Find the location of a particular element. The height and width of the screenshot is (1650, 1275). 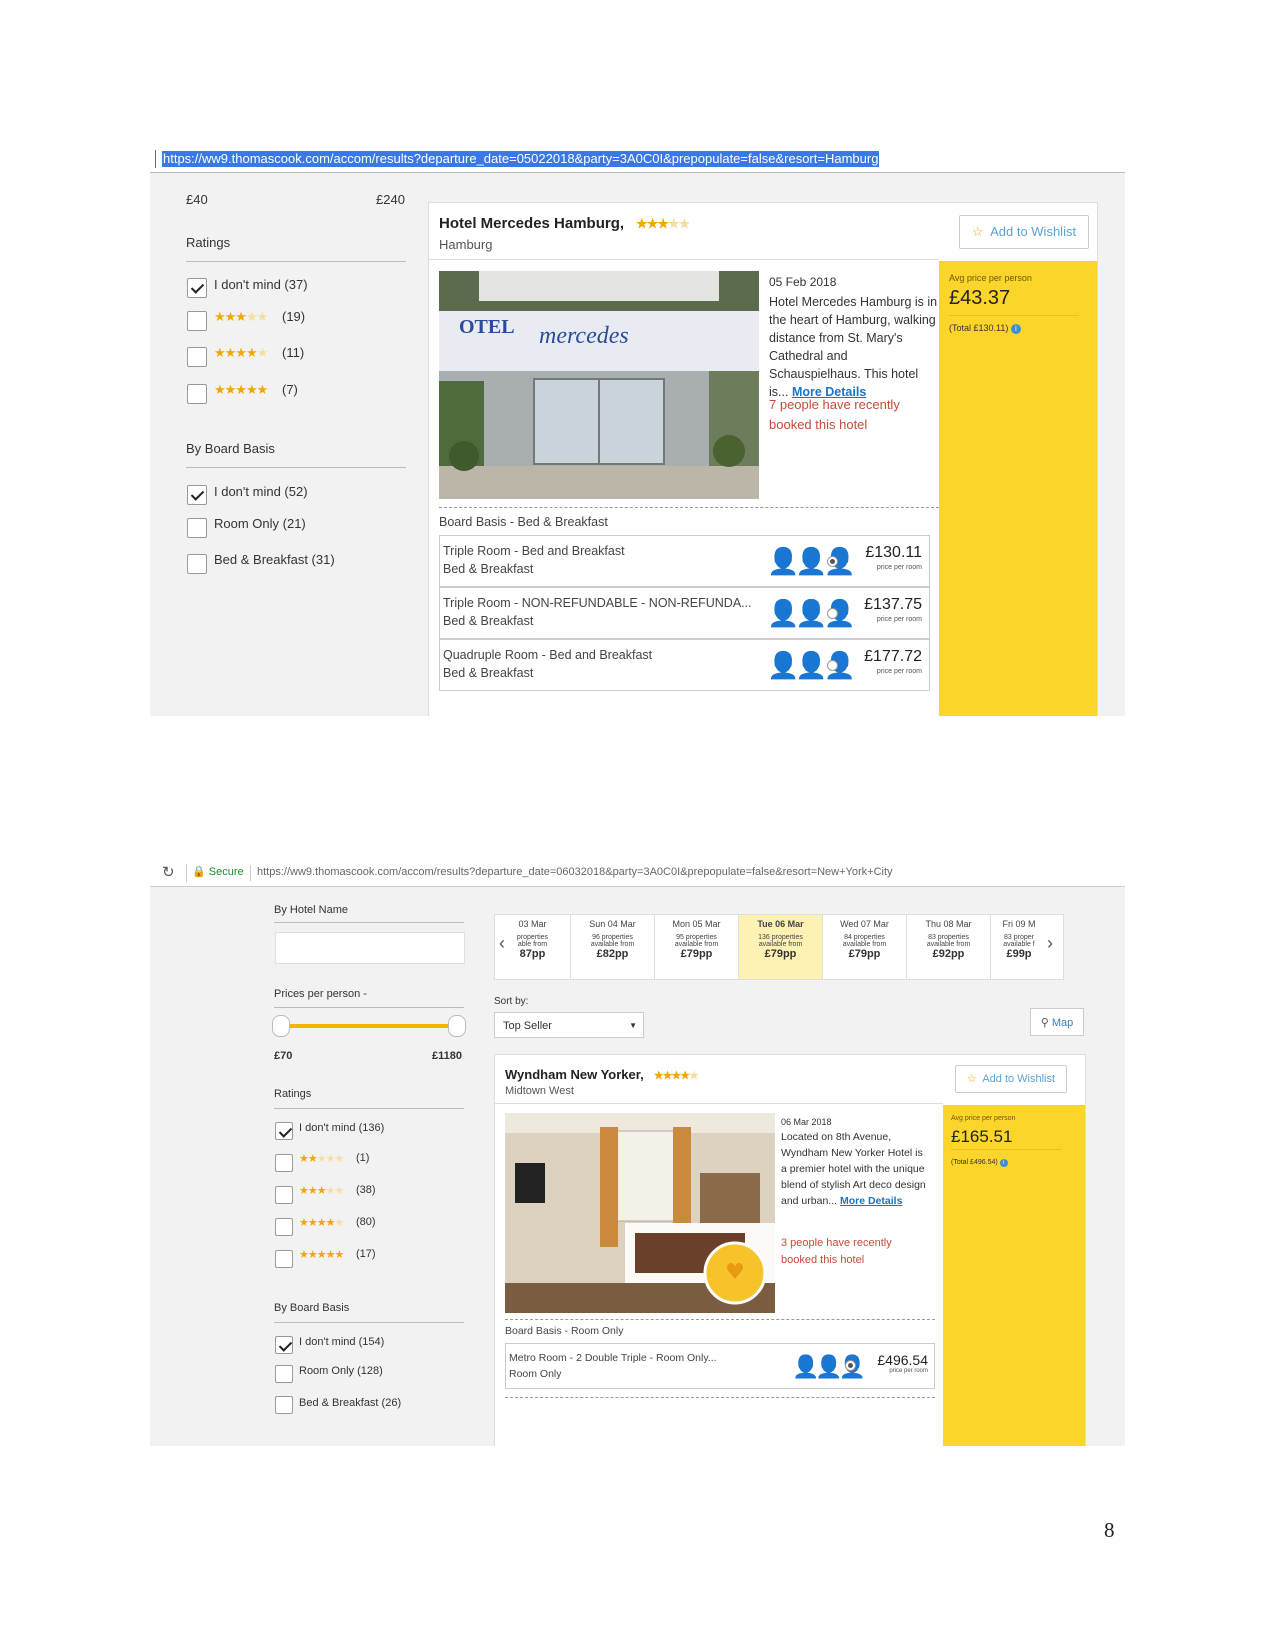

rating-3-count: (38) is located at coordinates (366, 1190).